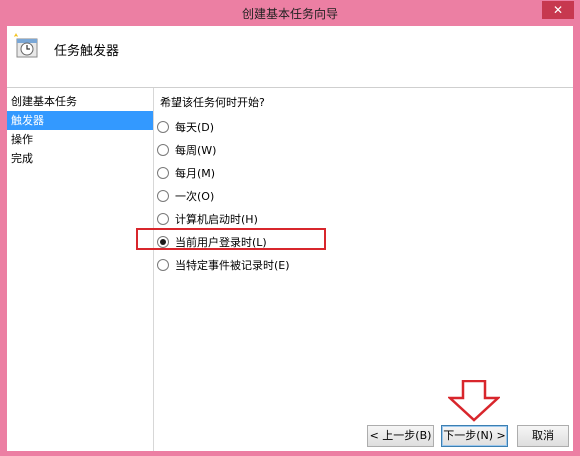 The height and width of the screenshot is (456, 580). What do you see at coordinates (558, 10) in the screenshot?
I see `close-button: ✕` at bounding box center [558, 10].